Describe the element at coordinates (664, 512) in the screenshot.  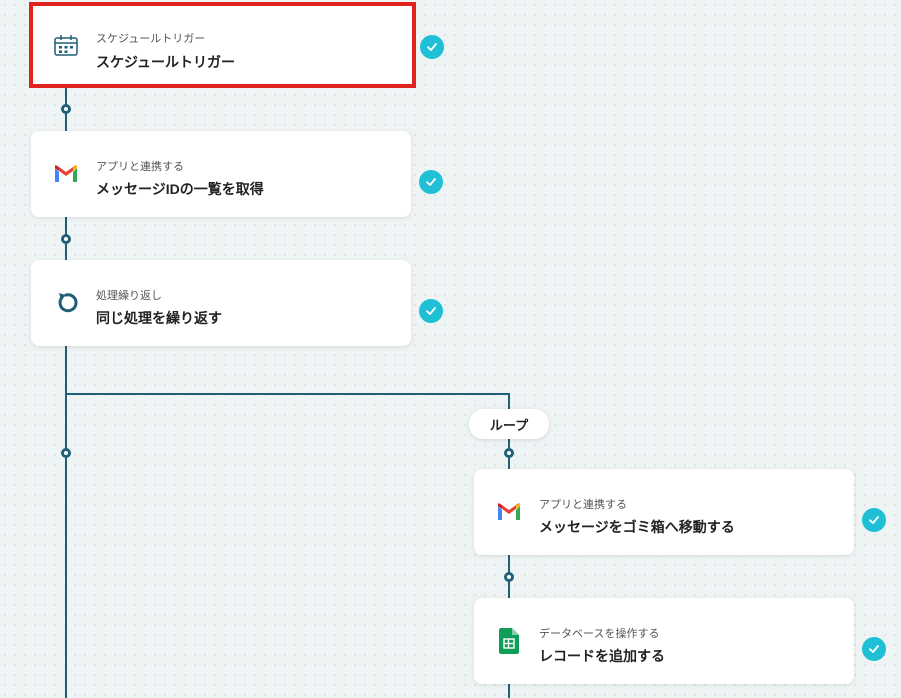
I see `step-card-move-to-trash: アプリと連携する メッセージをゴミ箱へ移動する` at that location.